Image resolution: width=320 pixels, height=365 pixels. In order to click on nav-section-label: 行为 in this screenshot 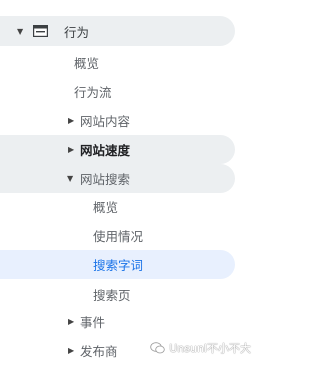, I will do `click(77, 32)`.